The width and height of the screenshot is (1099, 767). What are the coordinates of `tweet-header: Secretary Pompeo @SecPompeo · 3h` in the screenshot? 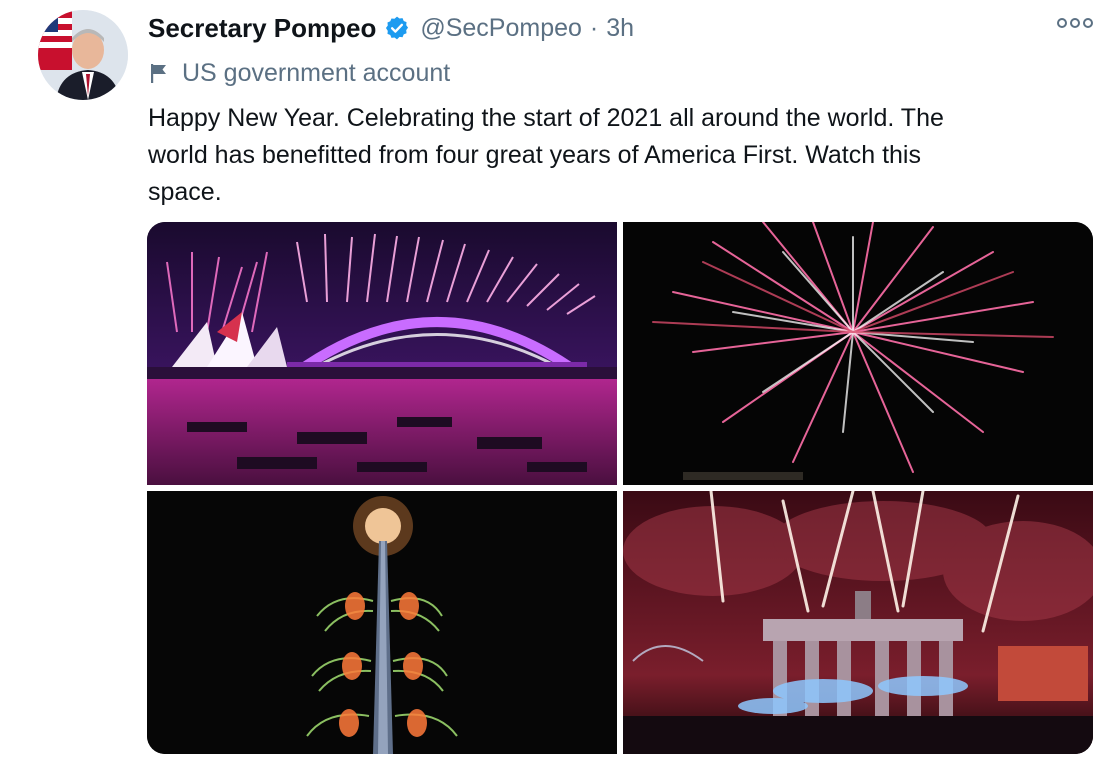 It's located at (391, 28).